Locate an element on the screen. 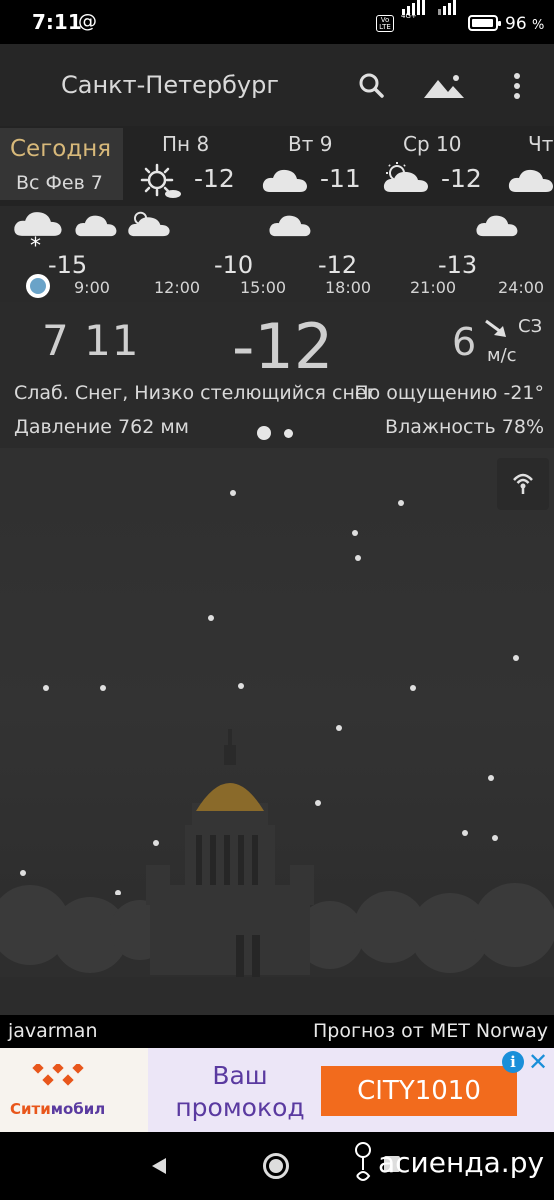 This screenshot has height=1200, width=554. radar-button is located at coordinates (523, 484).